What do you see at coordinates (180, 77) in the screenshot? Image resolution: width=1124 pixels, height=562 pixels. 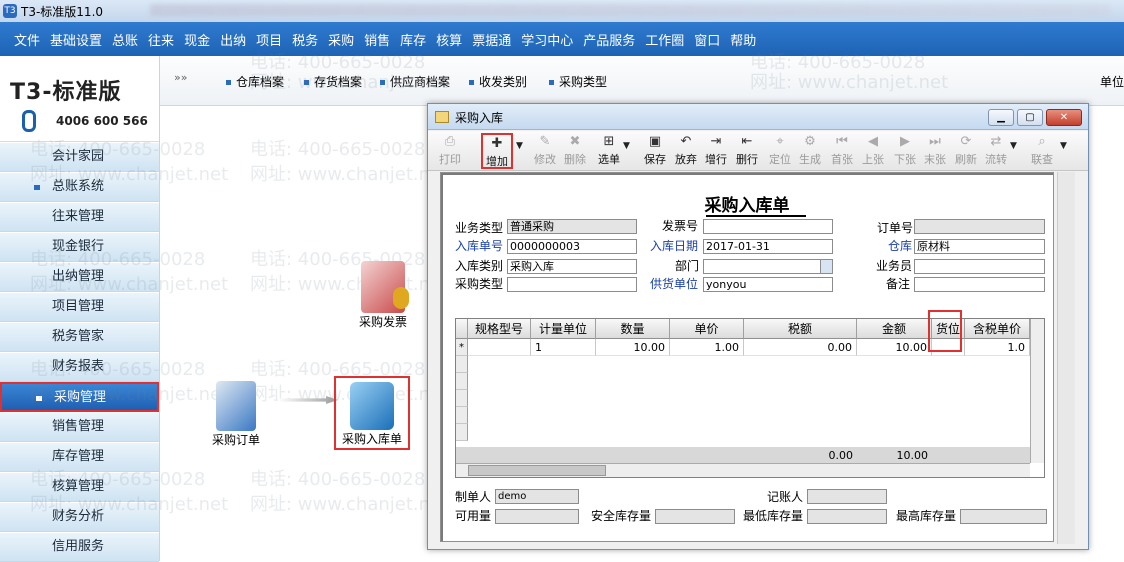 I see `collapse-chevron-icon: »»` at bounding box center [180, 77].